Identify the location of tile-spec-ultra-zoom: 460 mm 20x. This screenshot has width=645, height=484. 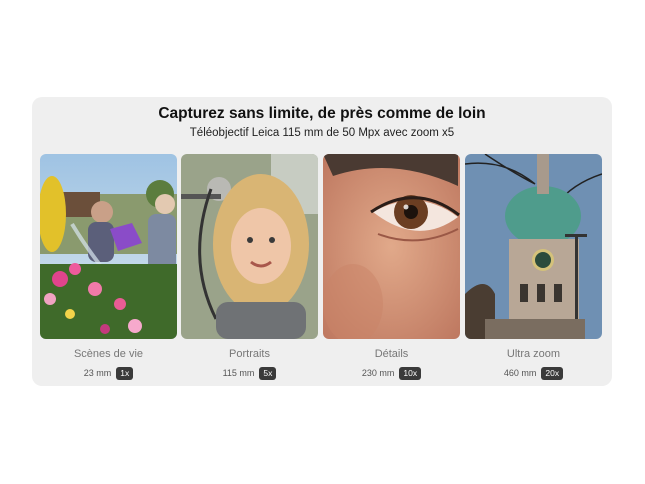
(533, 373).